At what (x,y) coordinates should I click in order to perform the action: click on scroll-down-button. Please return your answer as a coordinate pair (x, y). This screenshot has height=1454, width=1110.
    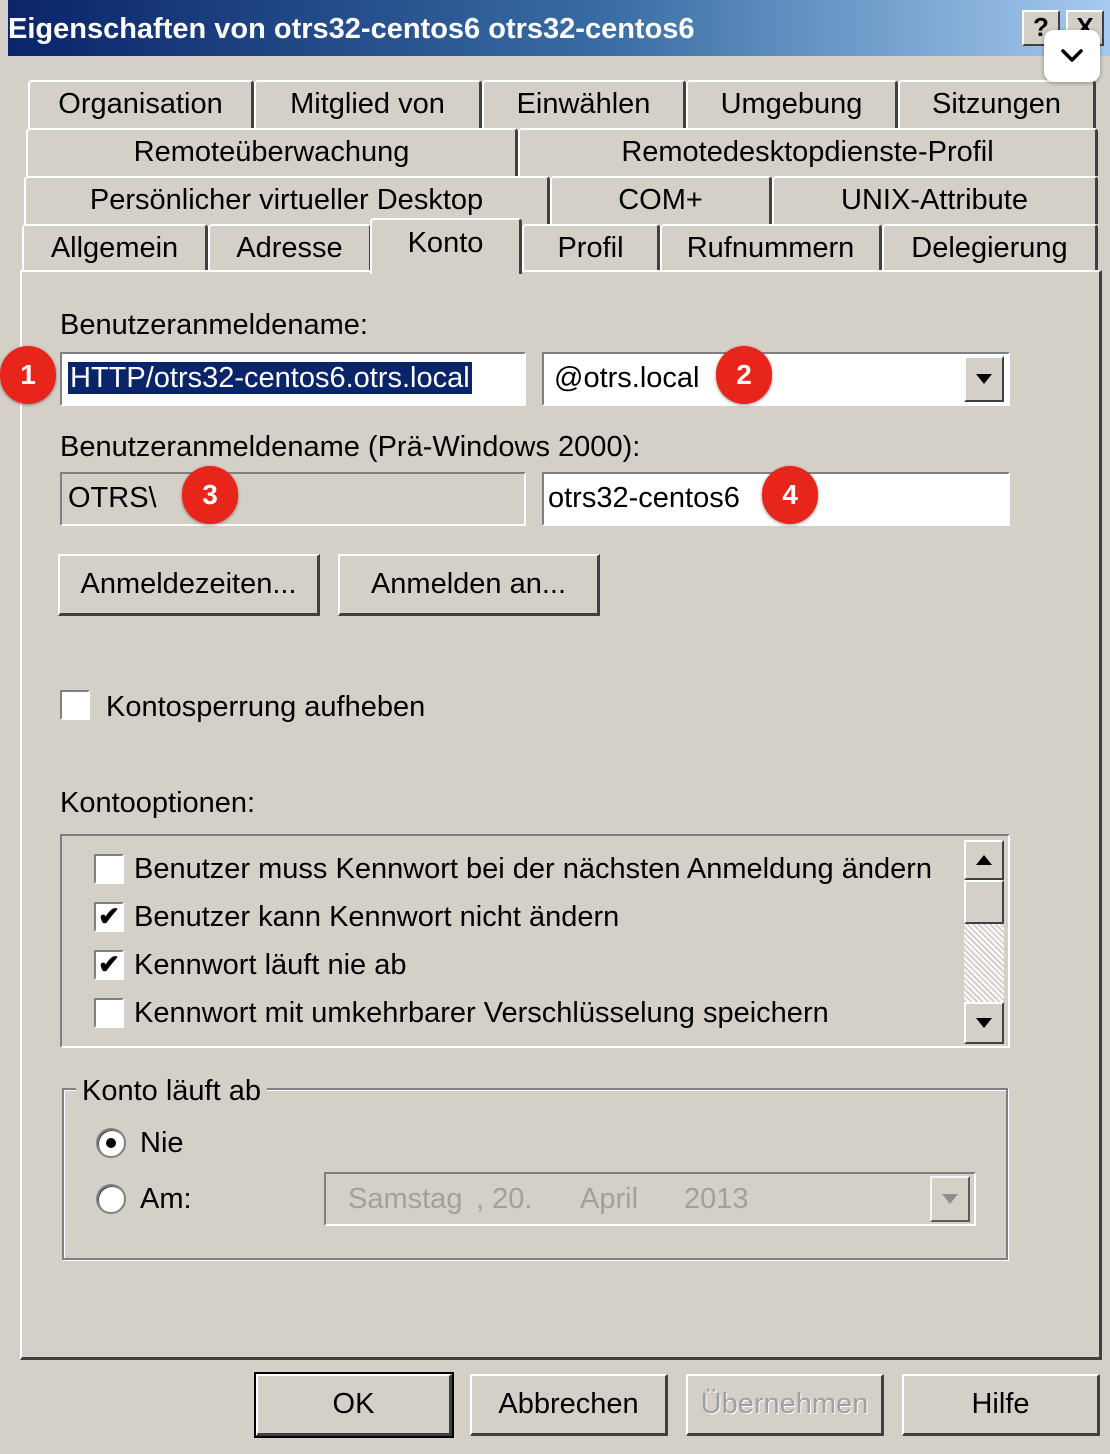
    Looking at the image, I should click on (984, 1023).